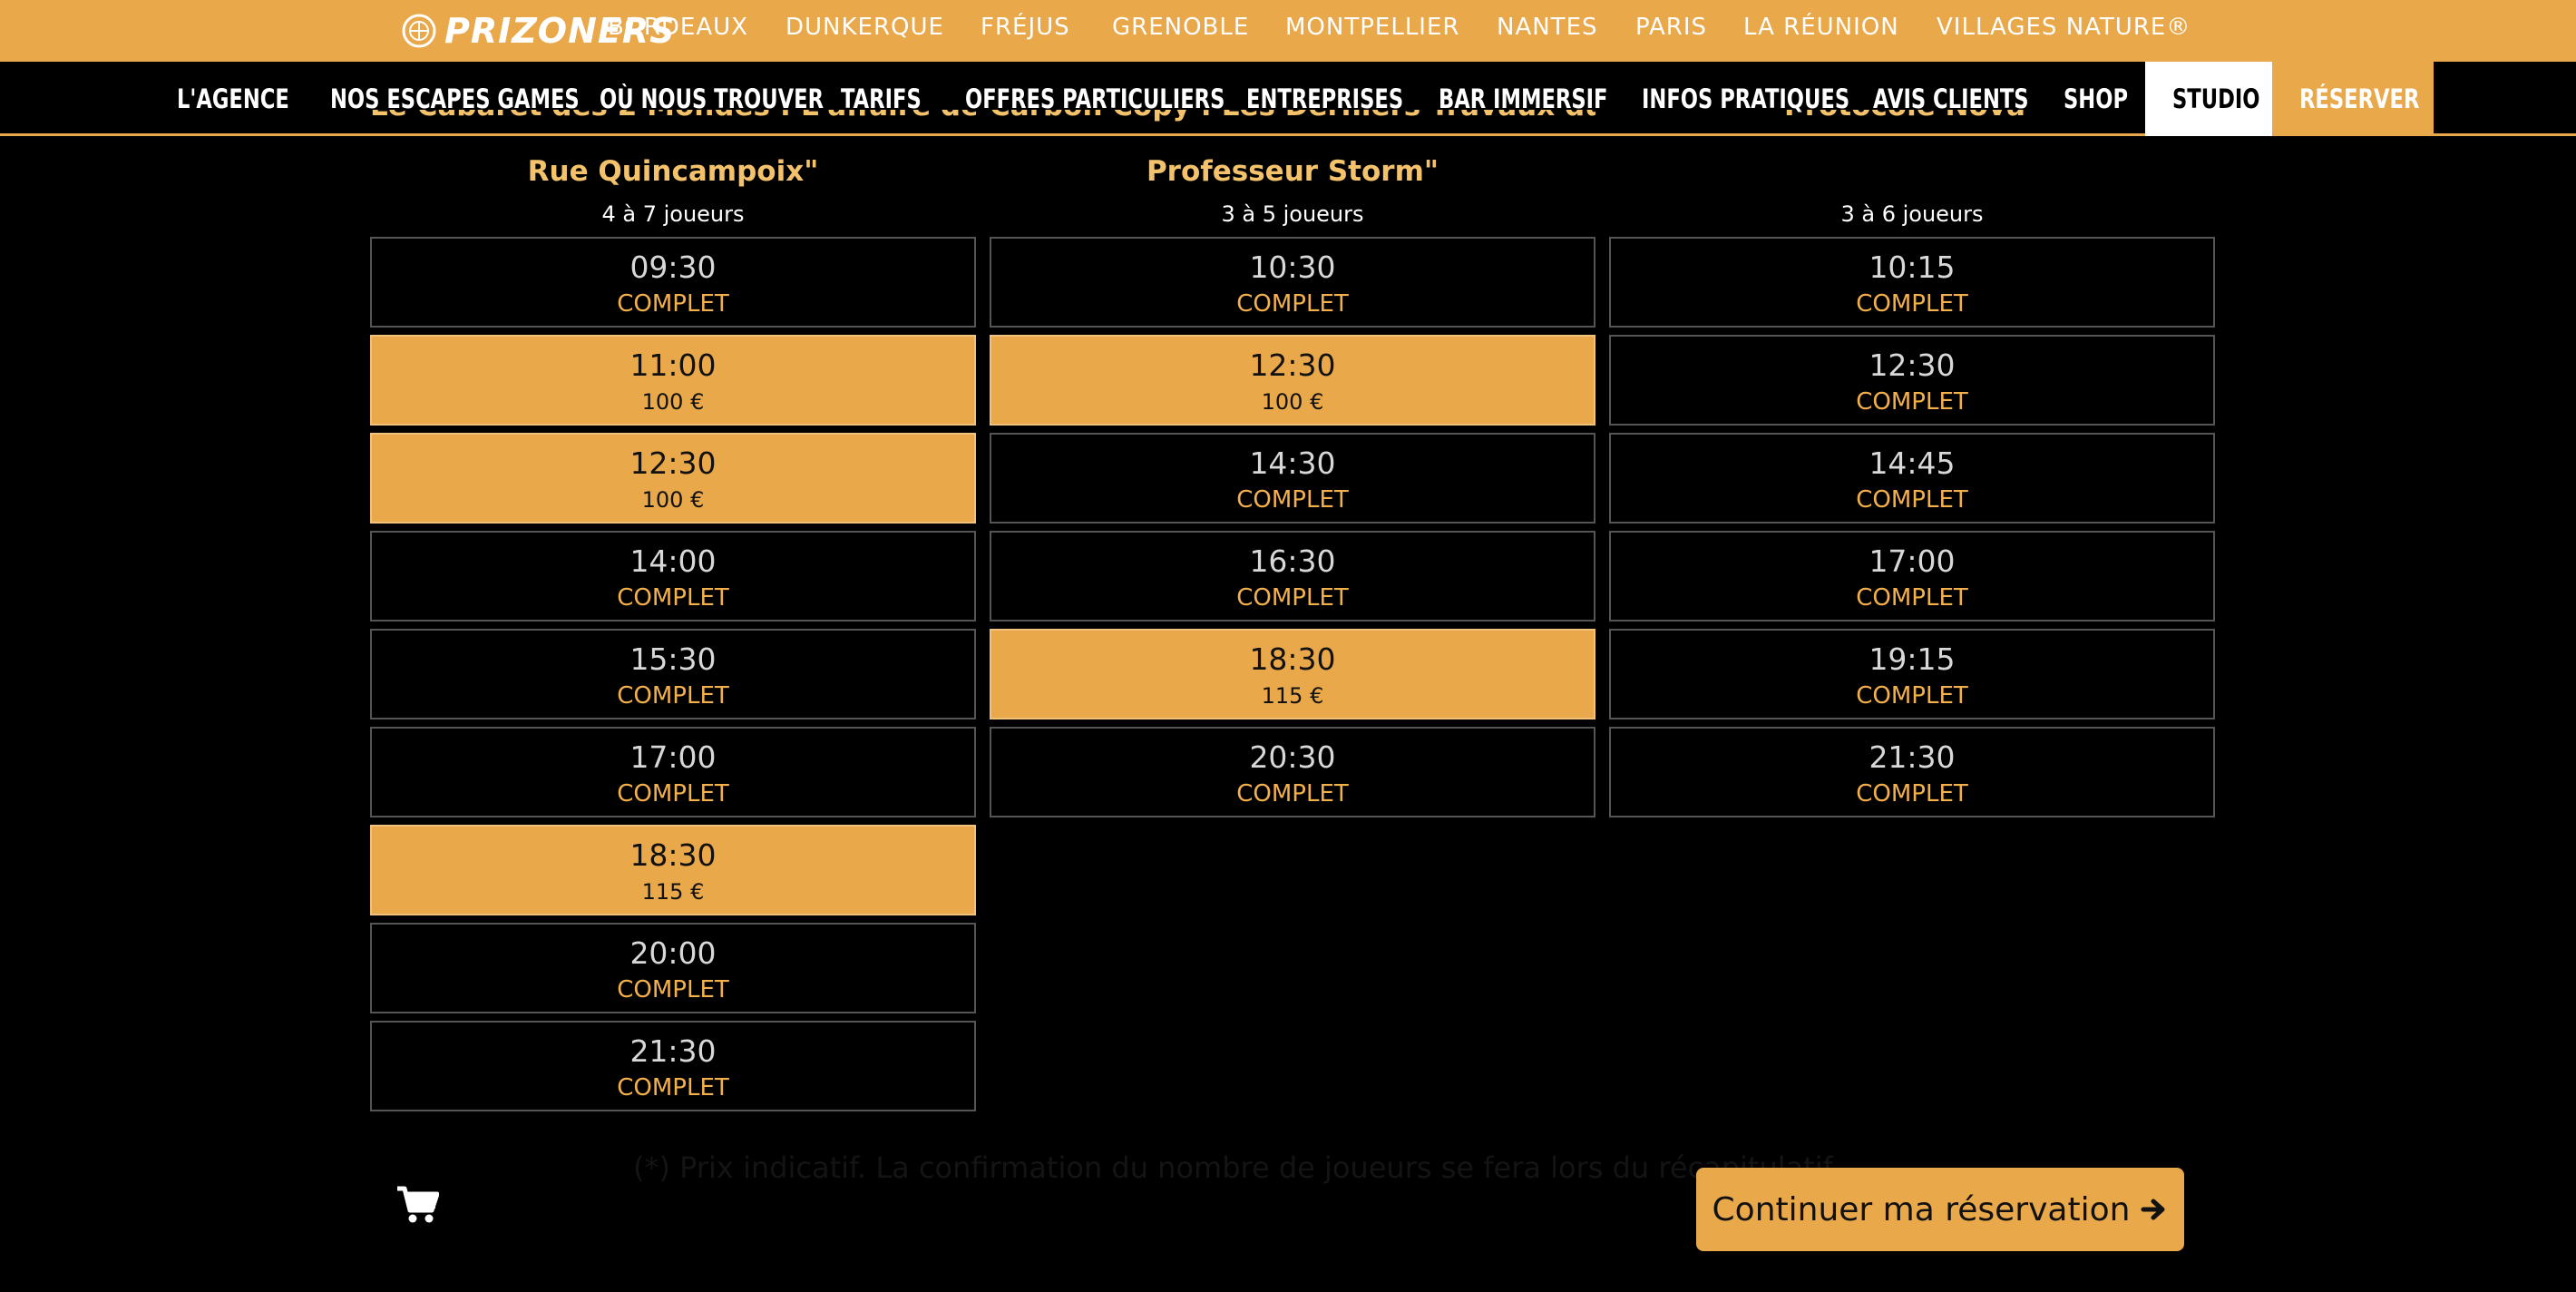 The image size is (2576, 1292). I want to click on time-slot: 14:30 COMPLET, so click(1292, 479).